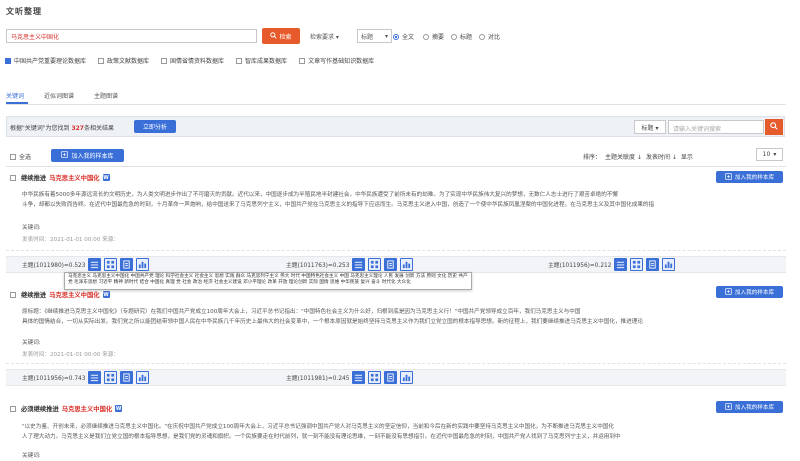  What do you see at coordinates (40, 409) in the screenshot?
I see `title-text: 必须继续推进` at bounding box center [40, 409].